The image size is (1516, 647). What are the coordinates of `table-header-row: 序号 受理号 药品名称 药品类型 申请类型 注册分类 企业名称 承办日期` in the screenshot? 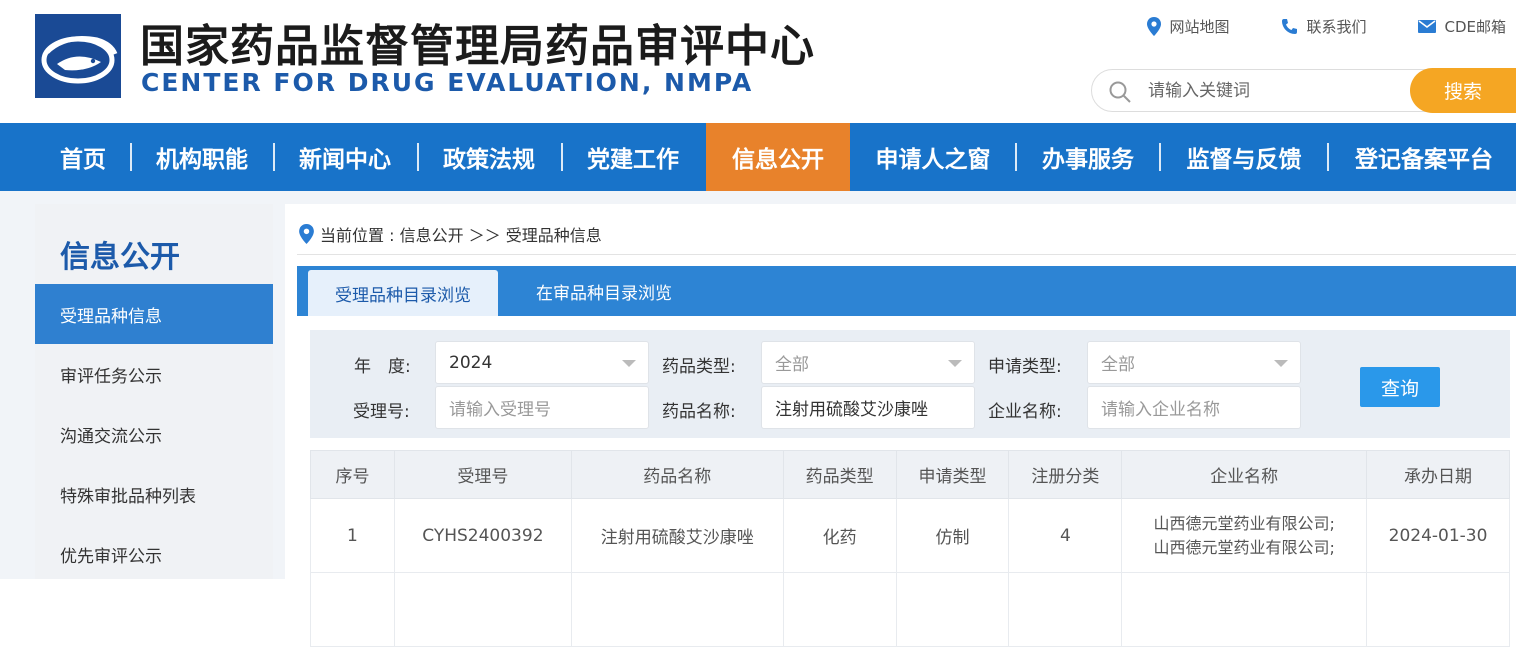 It's located at (910, 474).